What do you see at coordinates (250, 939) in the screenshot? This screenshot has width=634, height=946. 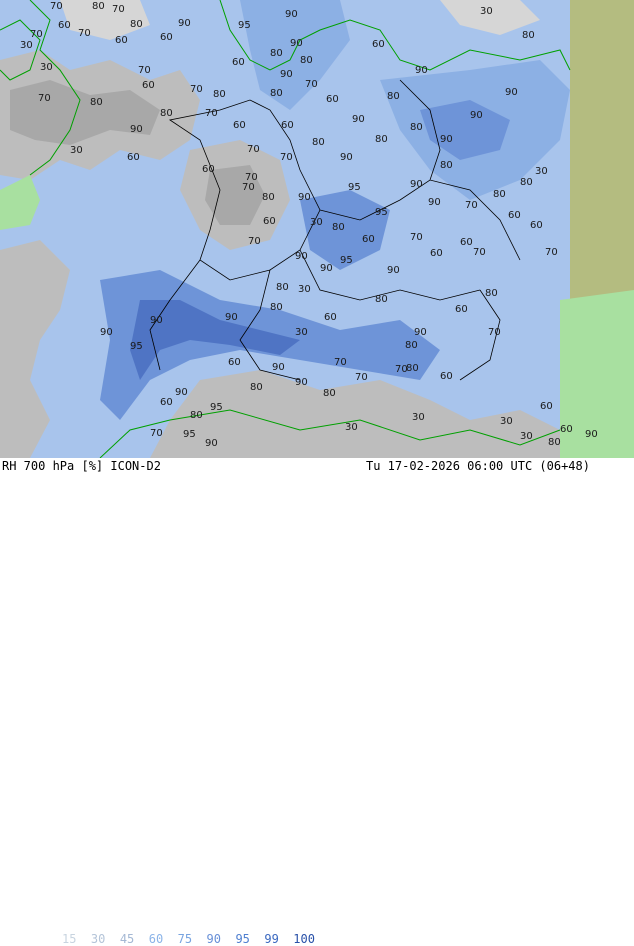 I see `legend-value-95: 95` at bounding box center [250, 939].